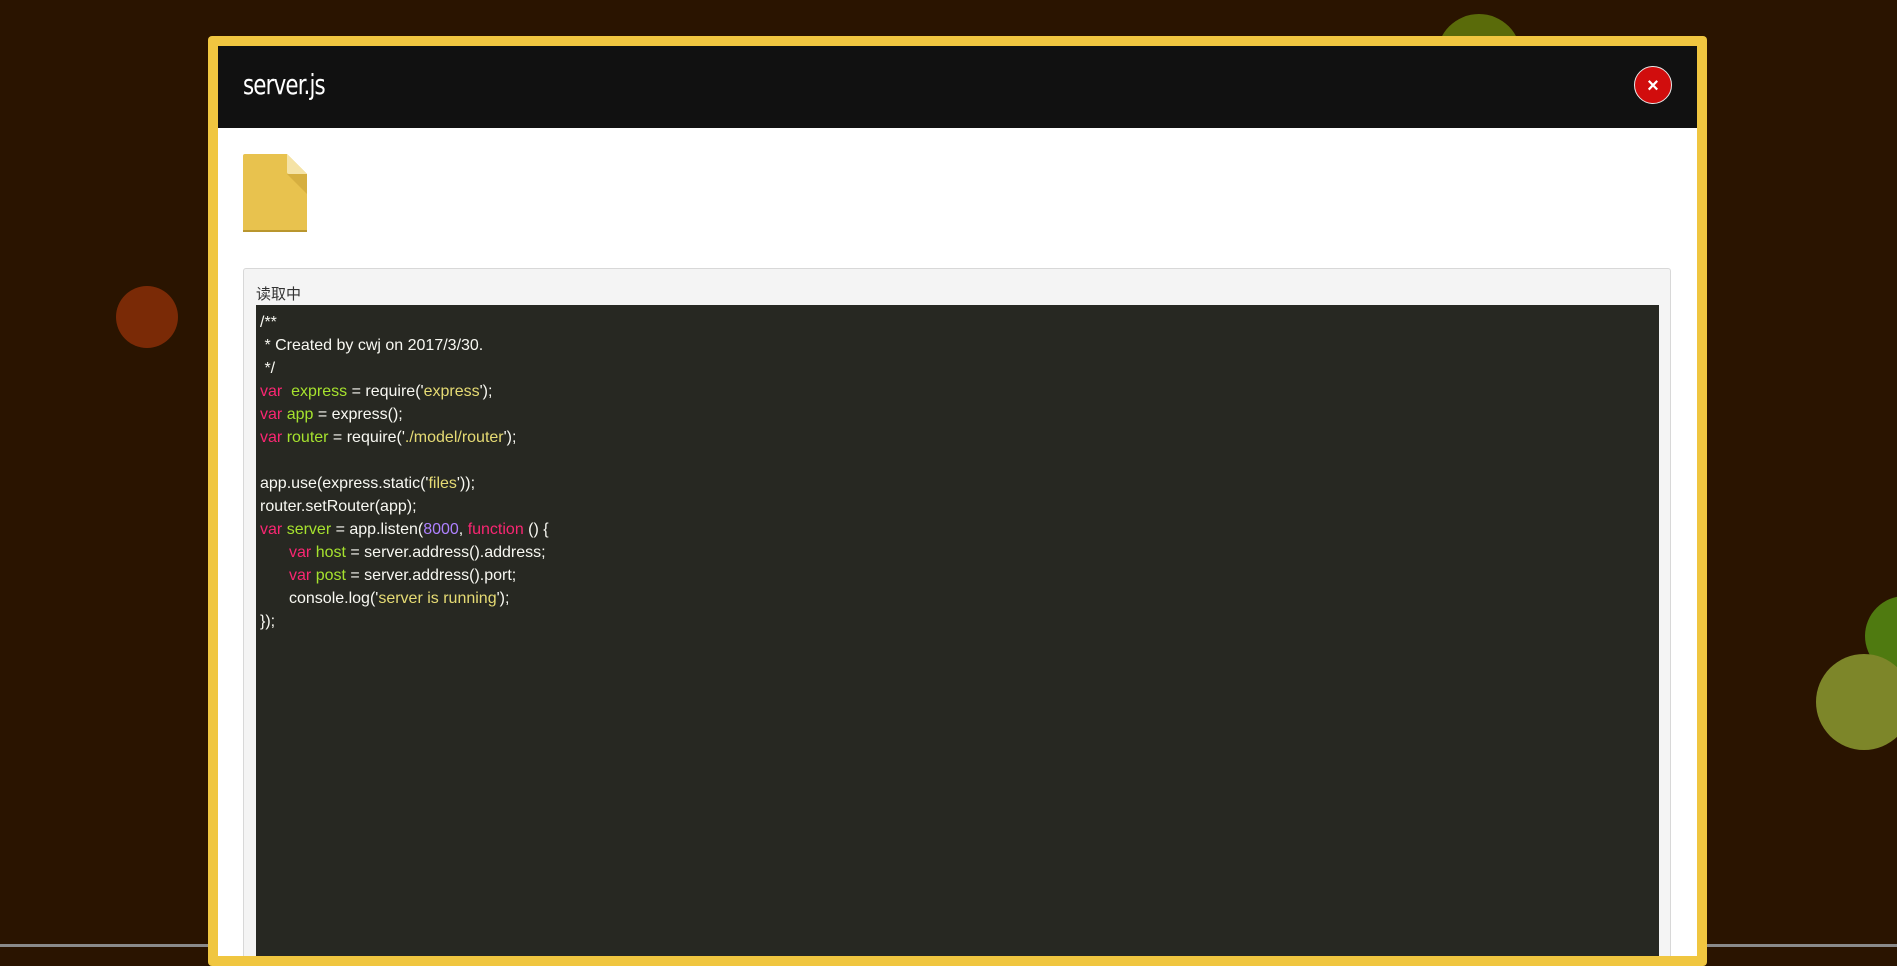  What do you see at coordinates (330, 575) in the screenshot?
I see `code-identifier: post` at bounding box center [330, 575].